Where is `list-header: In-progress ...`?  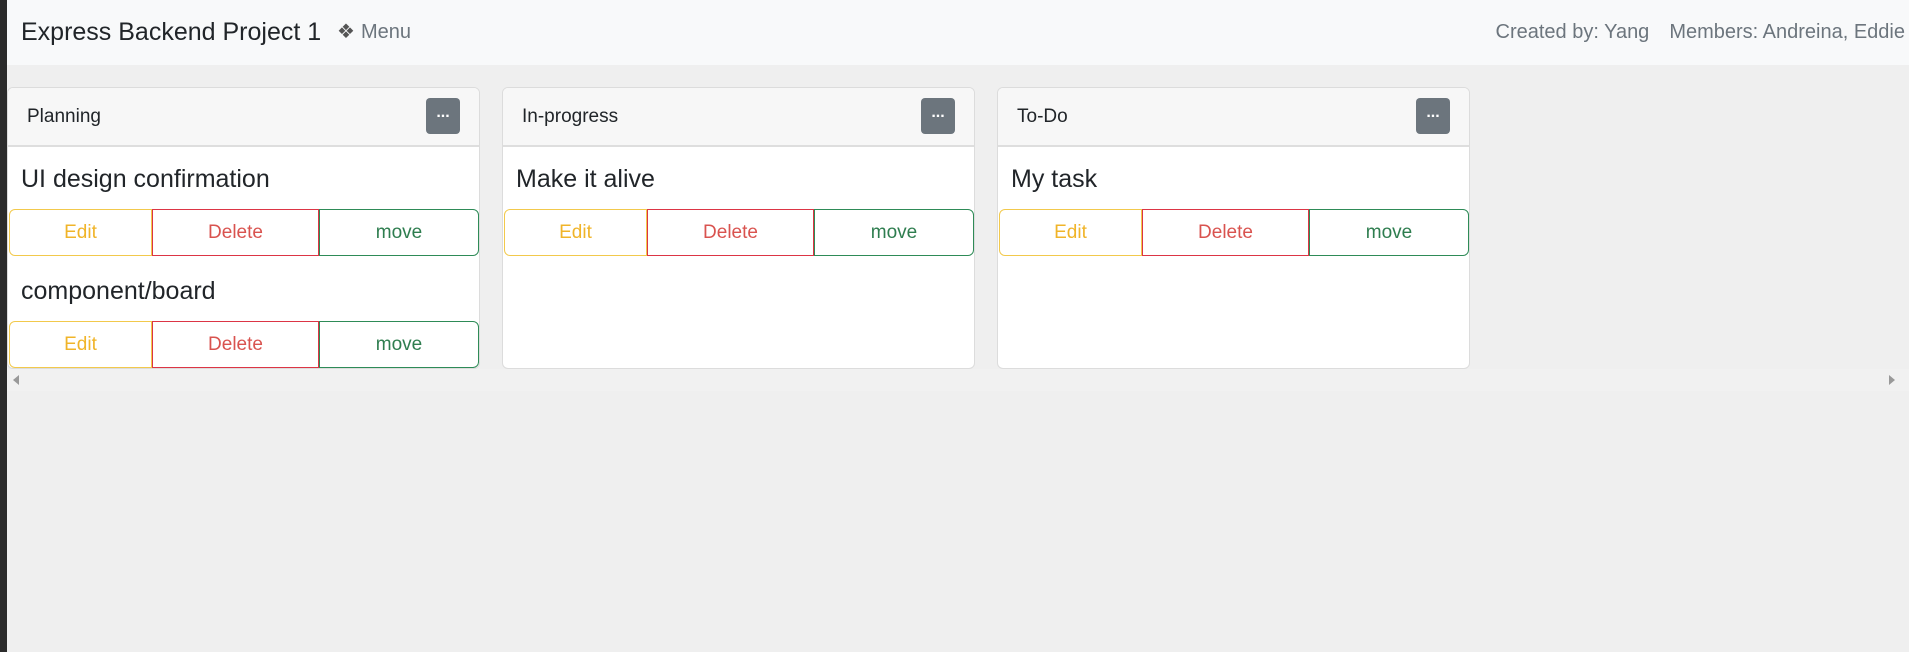 list-header: In-progress ... is located at coordinates (738, 117).